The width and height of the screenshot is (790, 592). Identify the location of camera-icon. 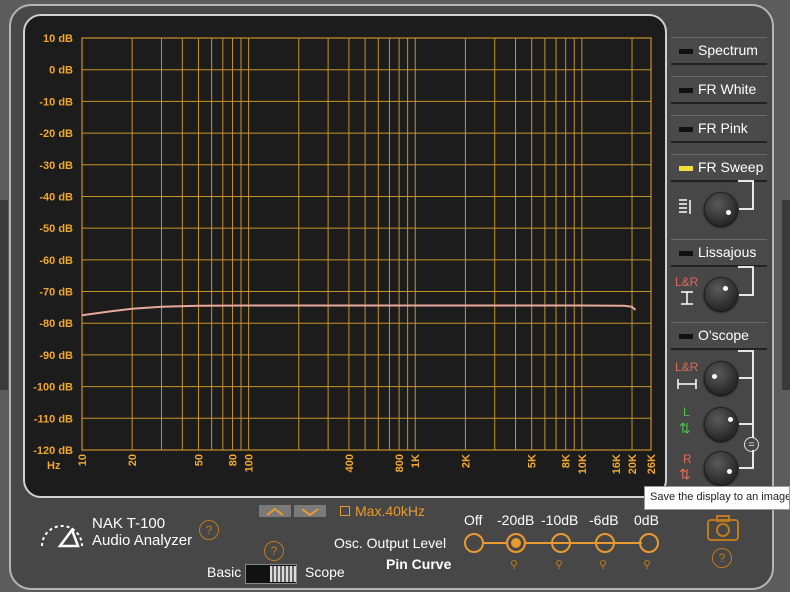
(723, 528).